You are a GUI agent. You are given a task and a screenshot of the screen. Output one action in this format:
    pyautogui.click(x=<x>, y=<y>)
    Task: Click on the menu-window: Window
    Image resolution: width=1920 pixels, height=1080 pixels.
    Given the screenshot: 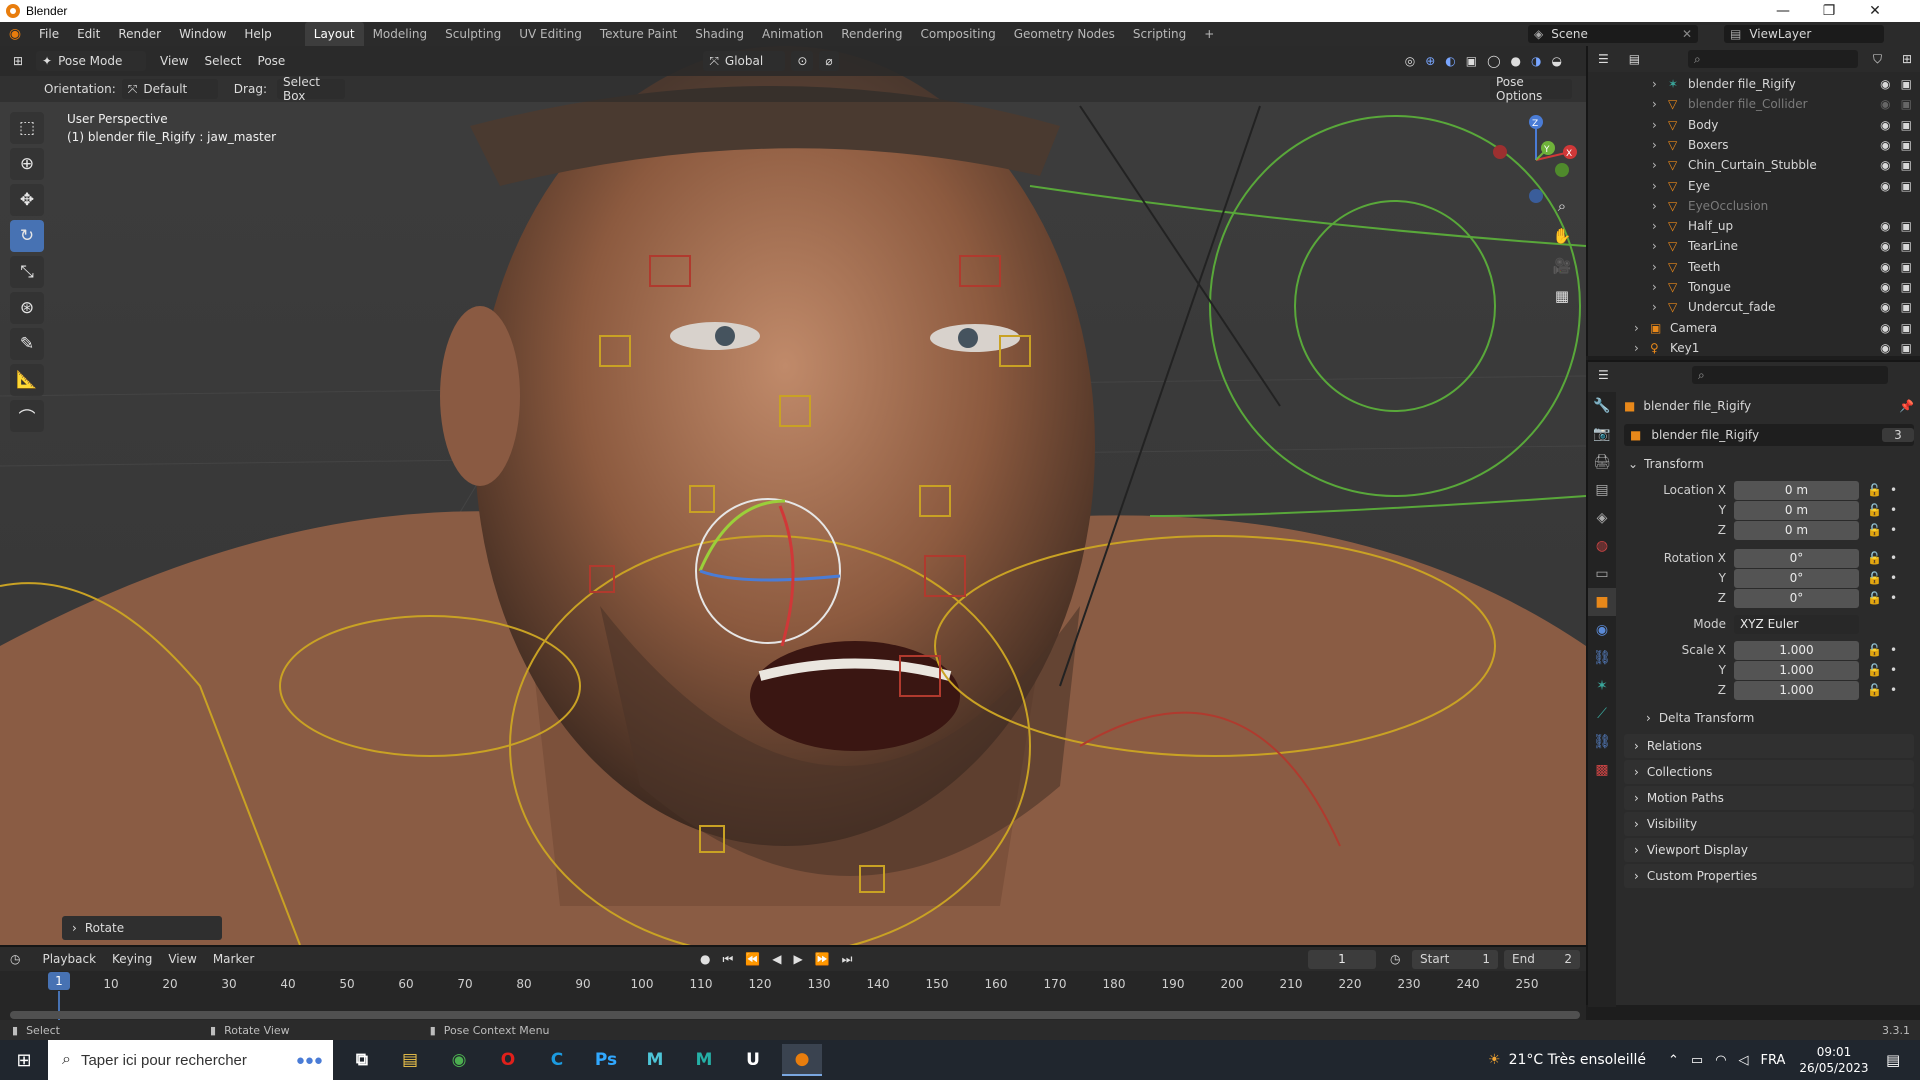 What is the action you would take?
    pyautogui.click(x=202, y=34)
    